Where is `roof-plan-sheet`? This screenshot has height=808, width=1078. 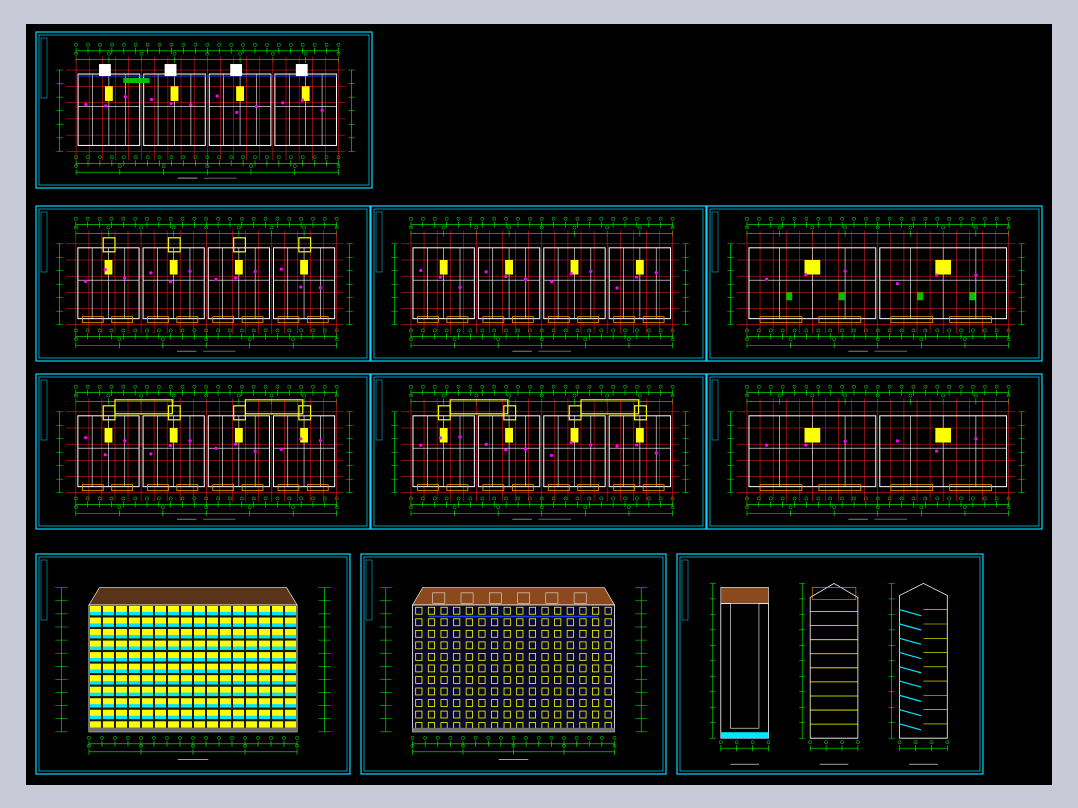
roof-plan-sheet is located at coordinates (204, 110).